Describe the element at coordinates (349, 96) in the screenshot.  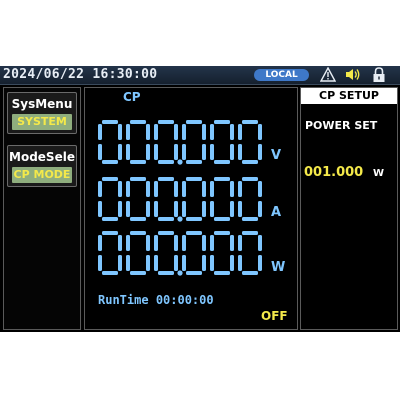
I see `setup-title: CP SETUP` at that location.